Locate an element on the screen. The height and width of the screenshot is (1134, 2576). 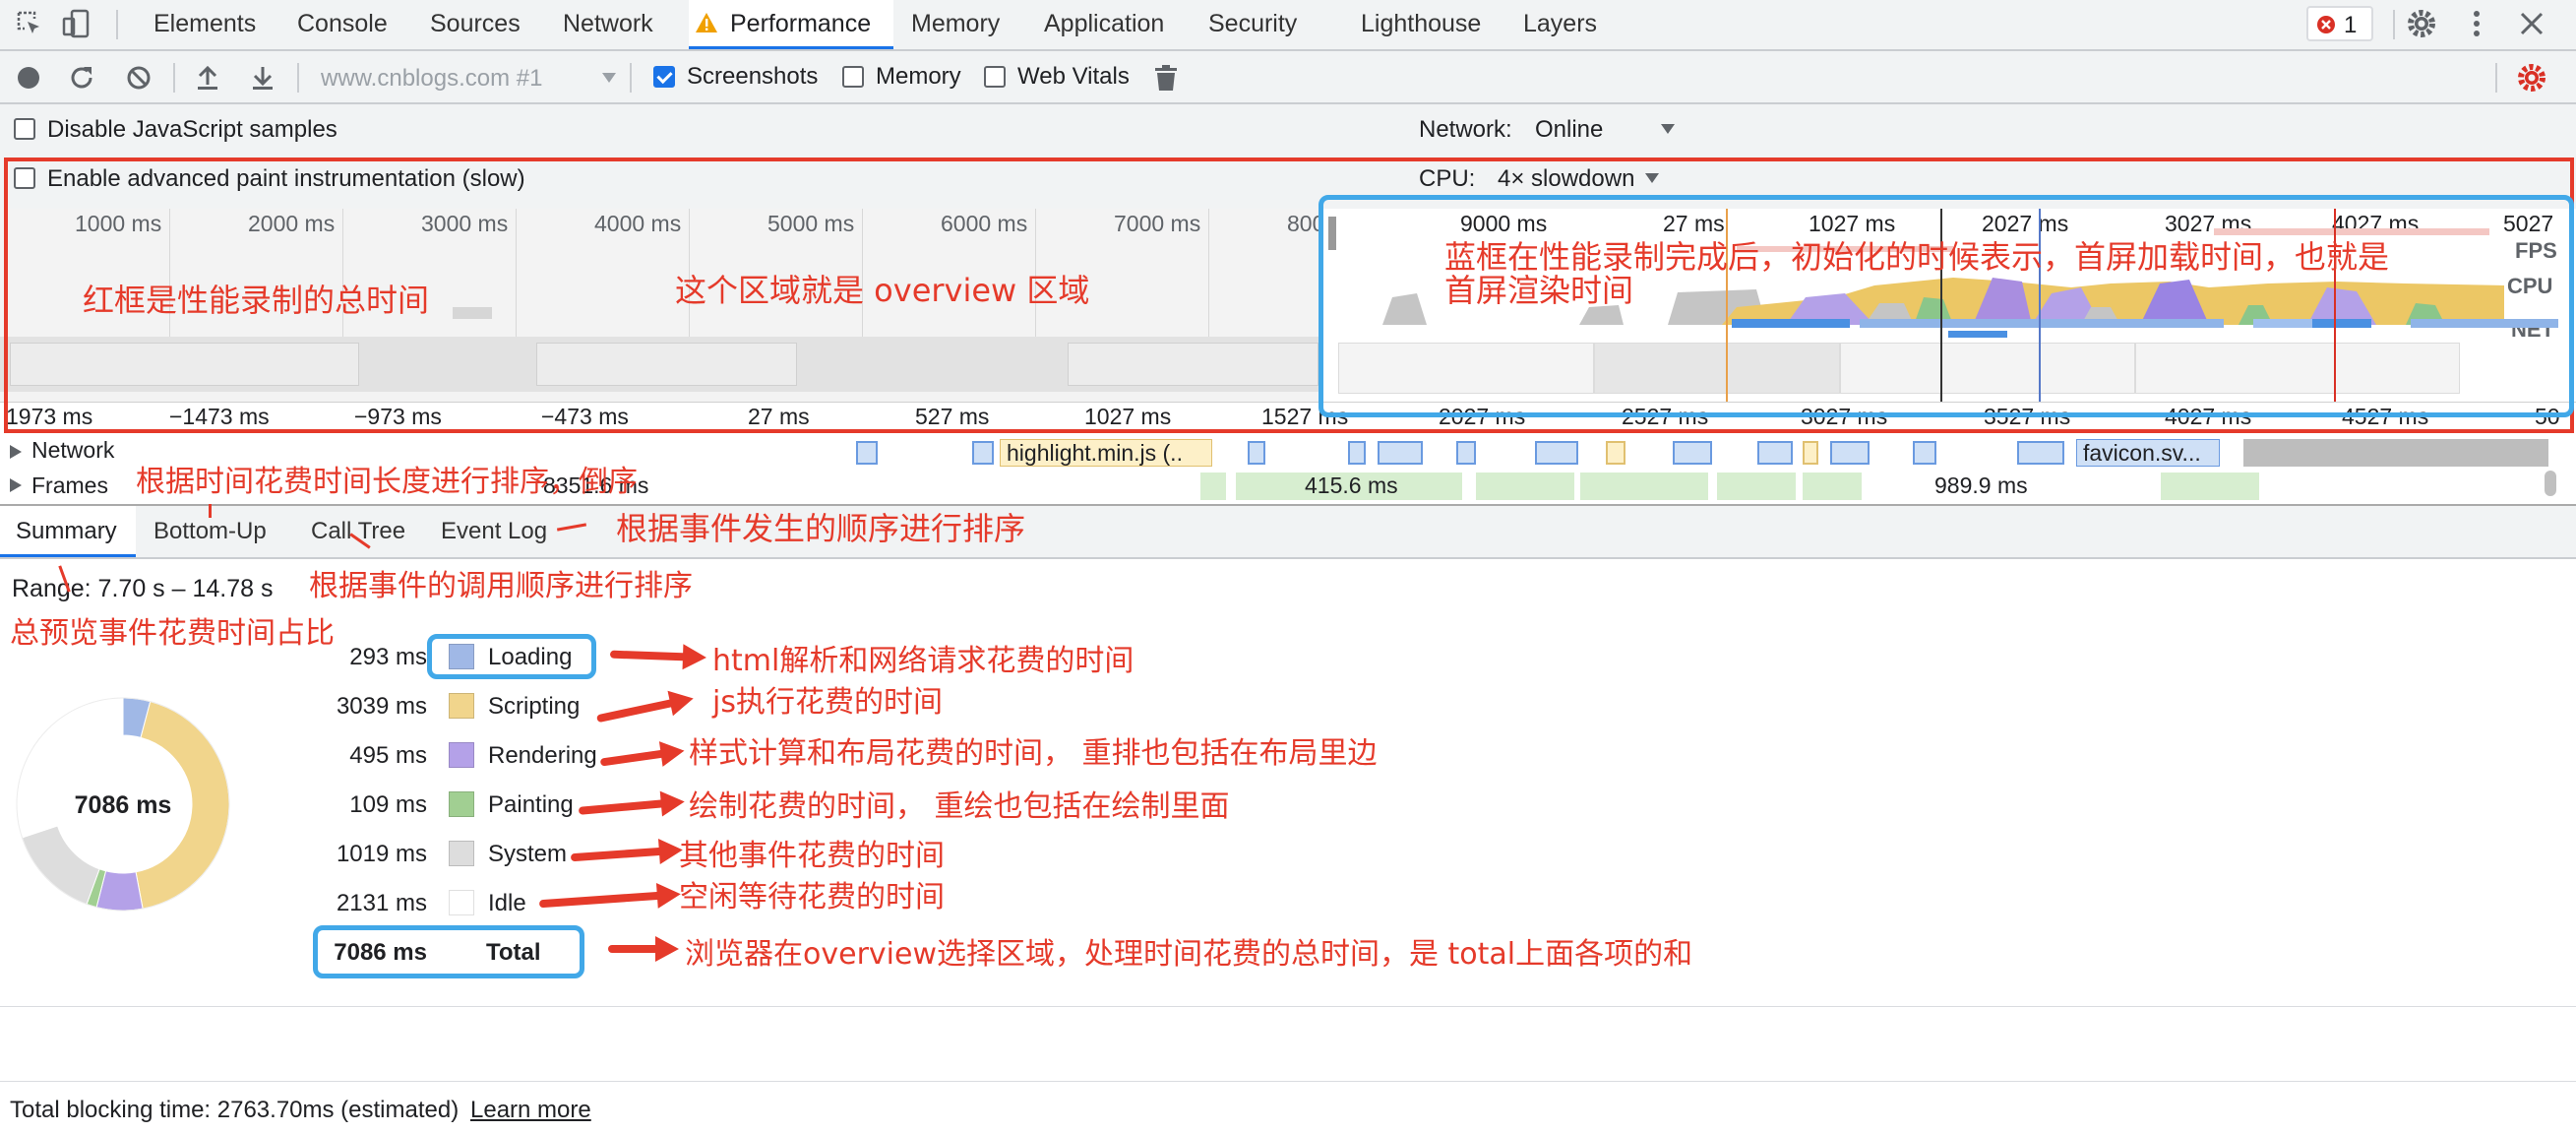
warning-icon is located at coordinates (706, 22).